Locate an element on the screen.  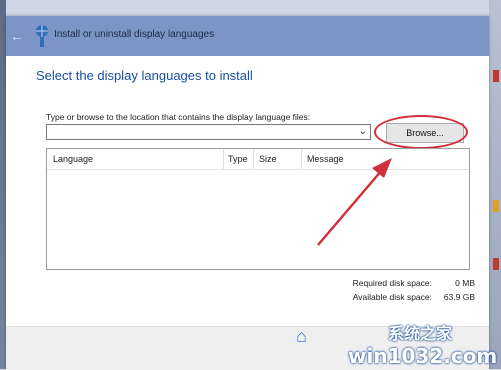
house-logo-icon: ⌂ is located at coordinates (301, 336).